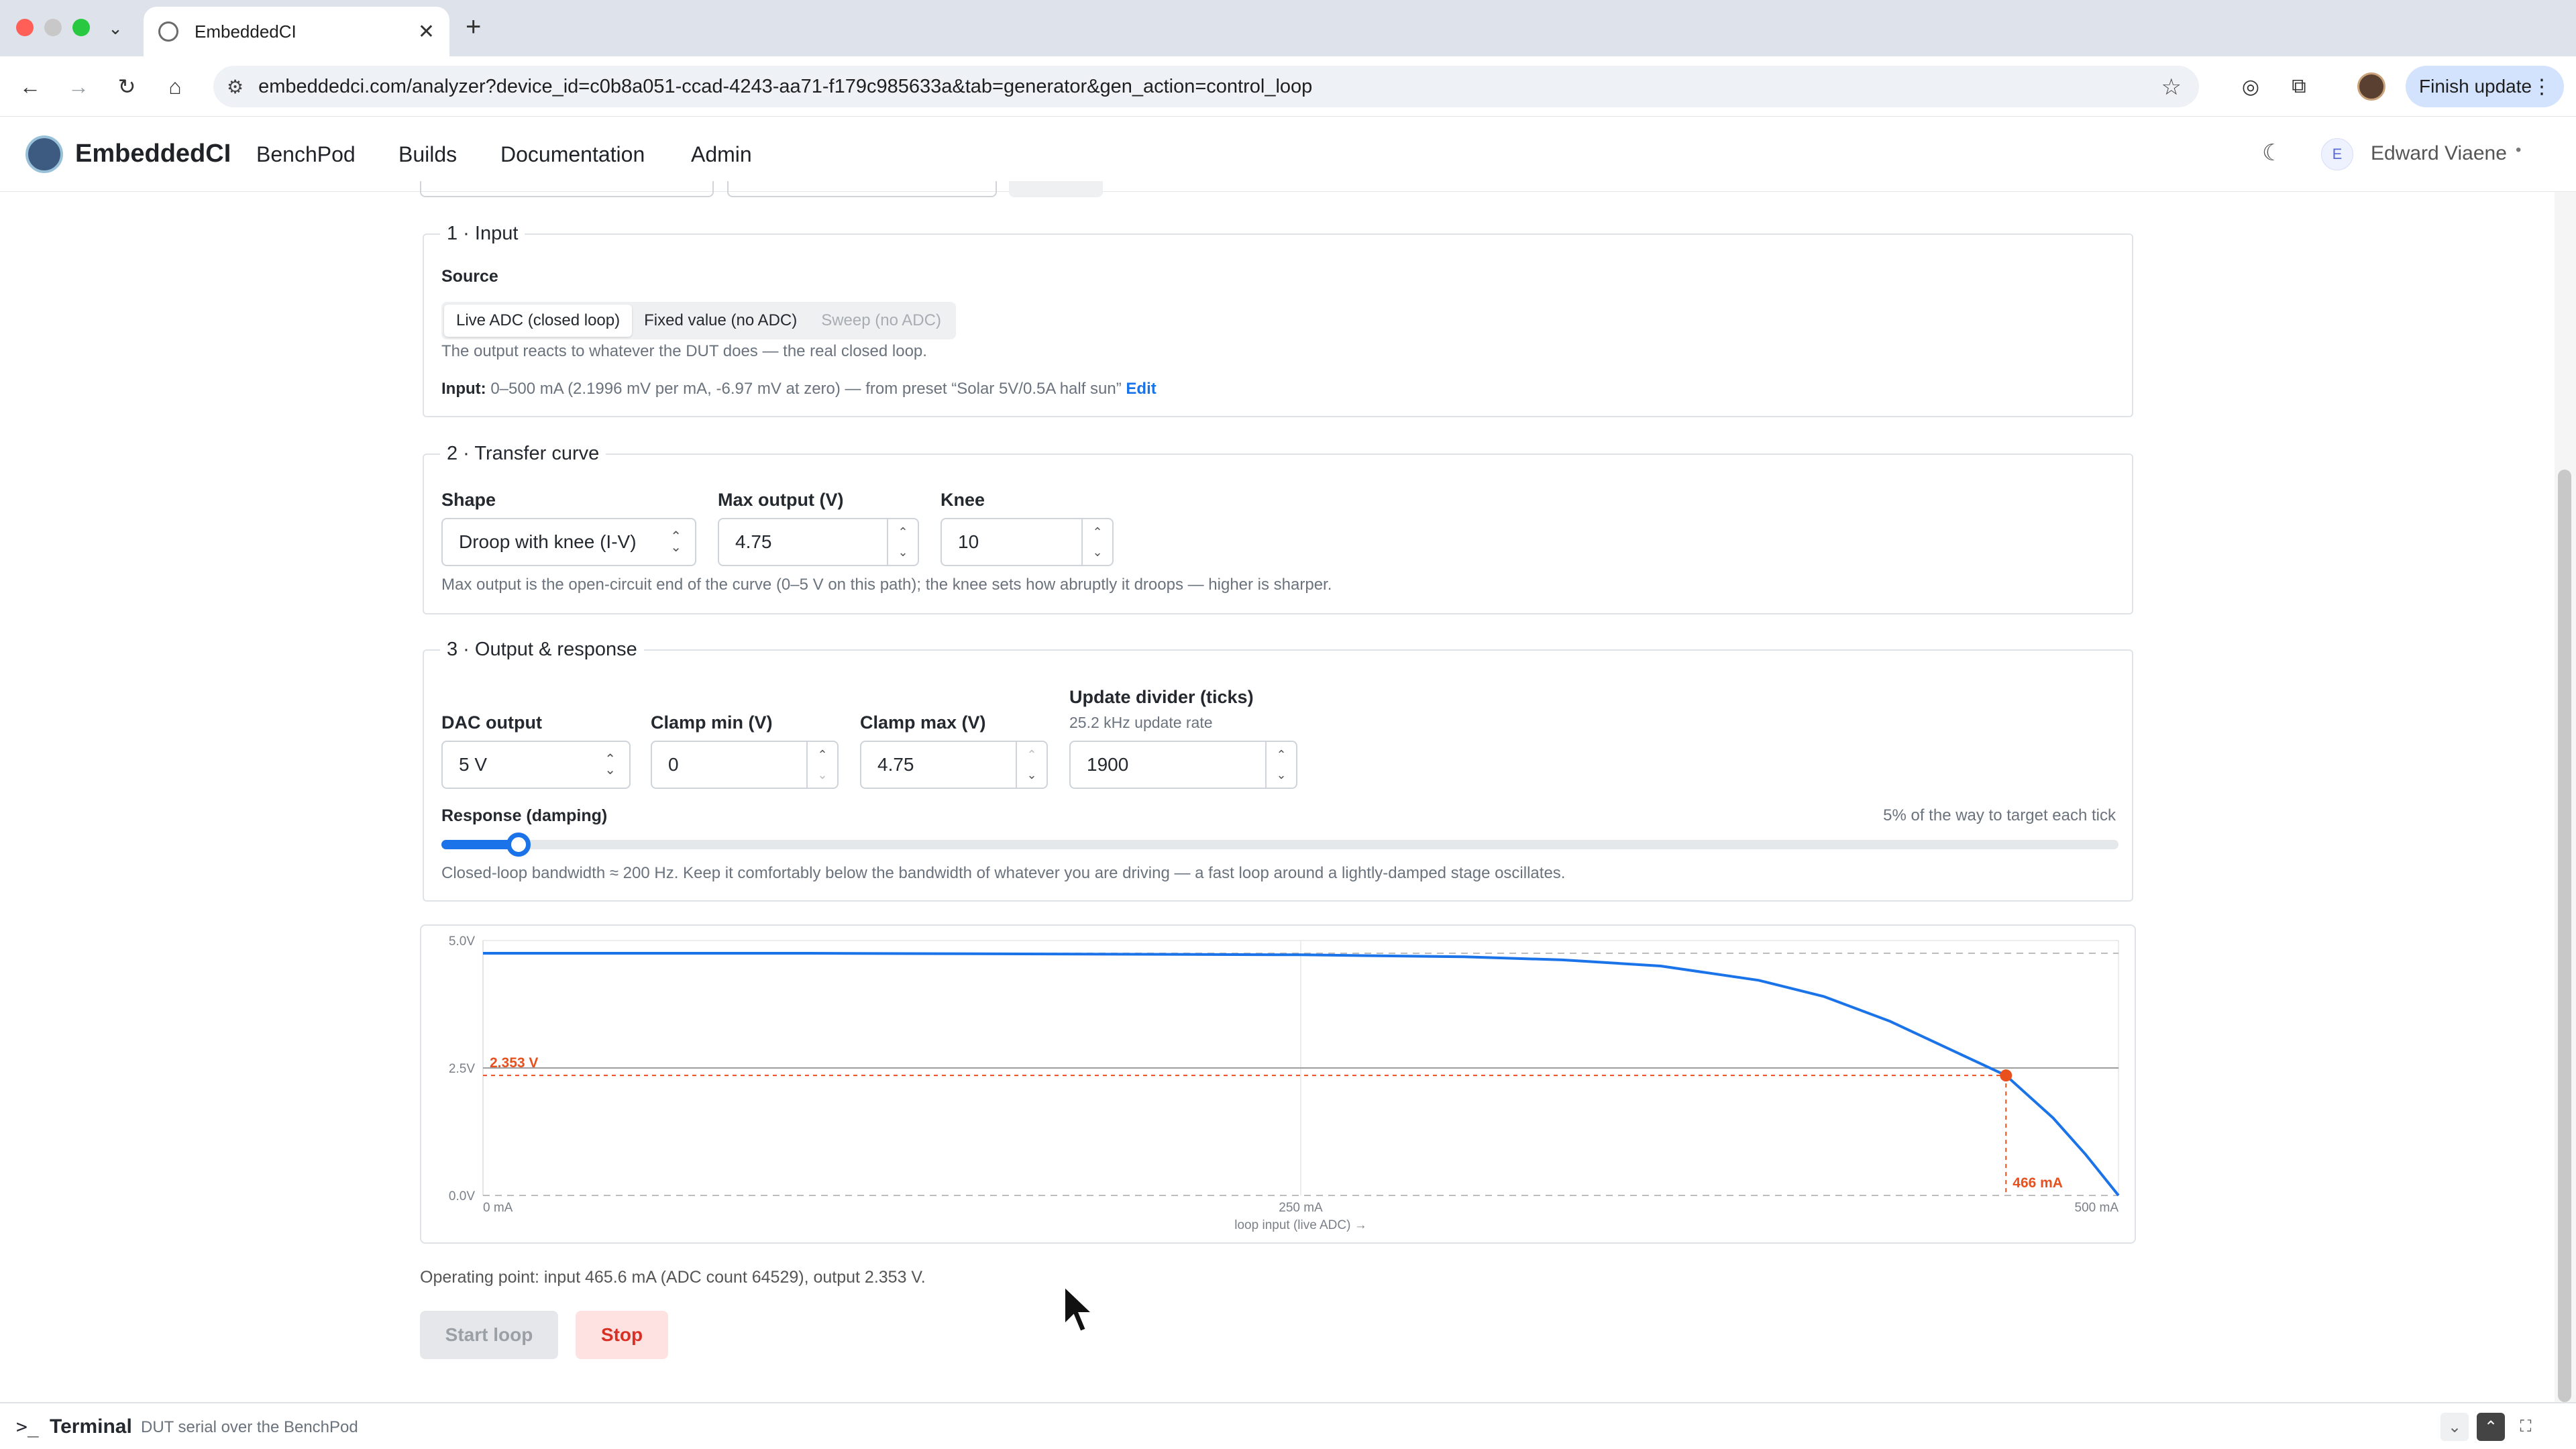 Image resolution: width=2576 pixels, height=1449 pixels. What do you see at coordinates (473, 764) in the screenshot?
I see `dac-output-value: 5 V` at bounding box center [473, 764].